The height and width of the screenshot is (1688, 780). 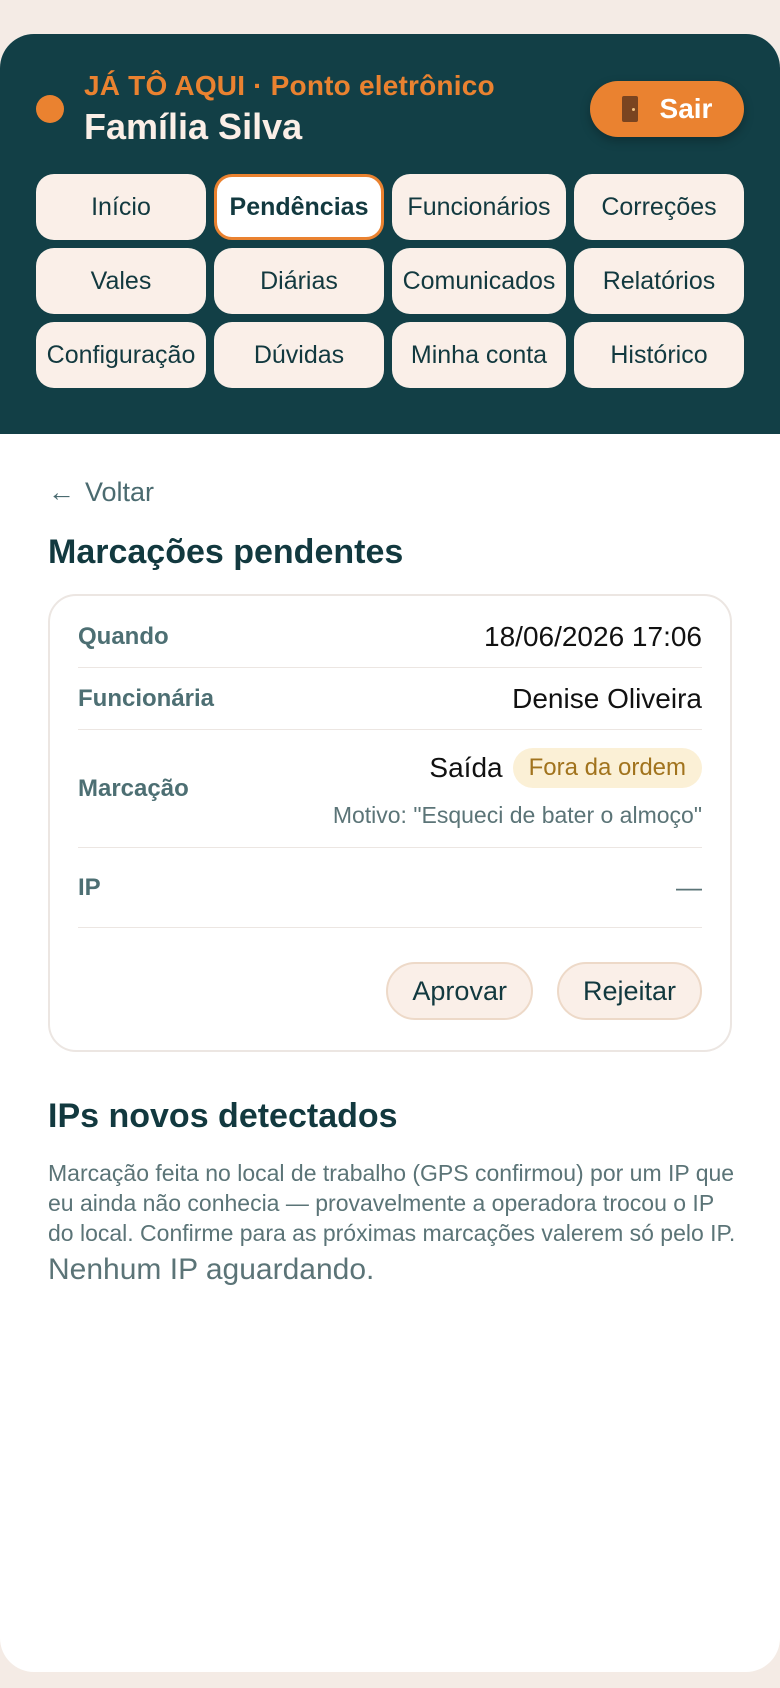 What do you see at coordinates (466, 767) in the screenshot?
I see `mark-value: Saída` at bounding box center [466, 767].